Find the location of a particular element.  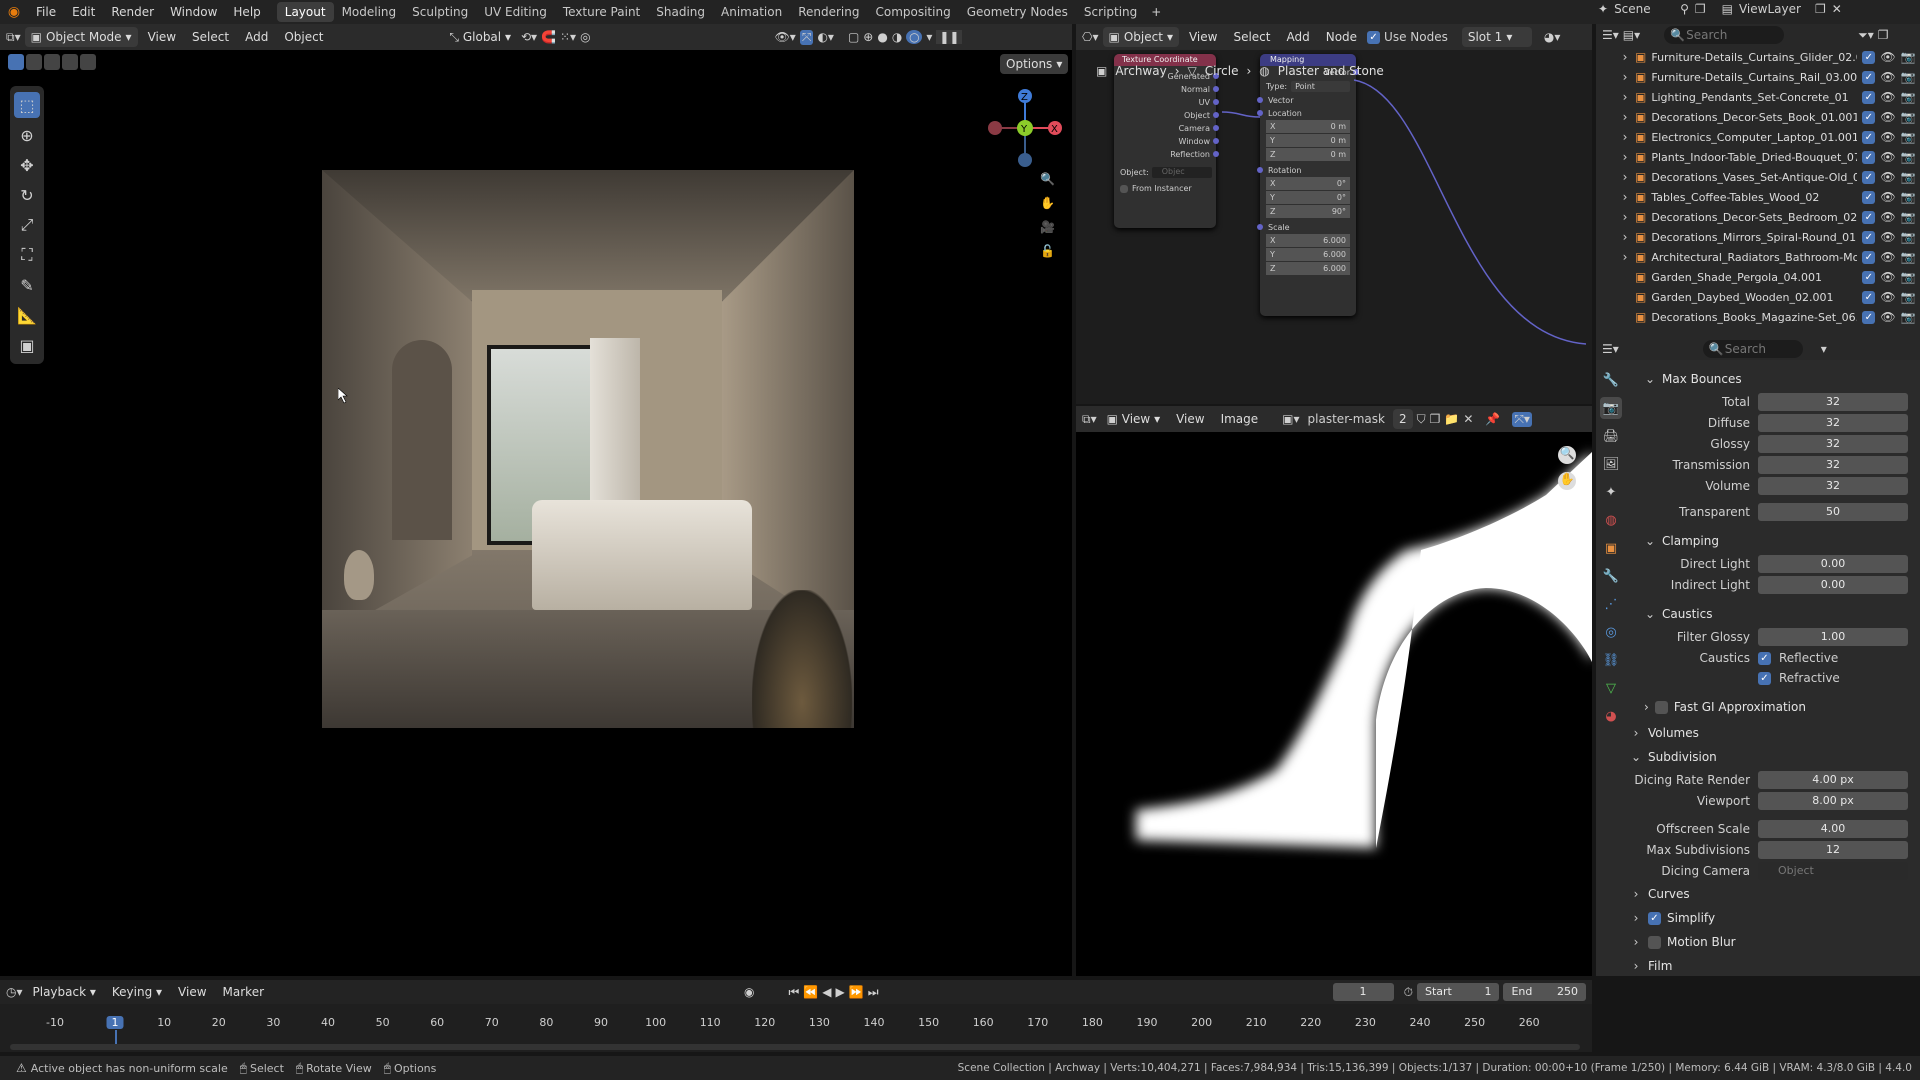

cursor-tool-icon: ⊕ is located at coordinates (27, 135).